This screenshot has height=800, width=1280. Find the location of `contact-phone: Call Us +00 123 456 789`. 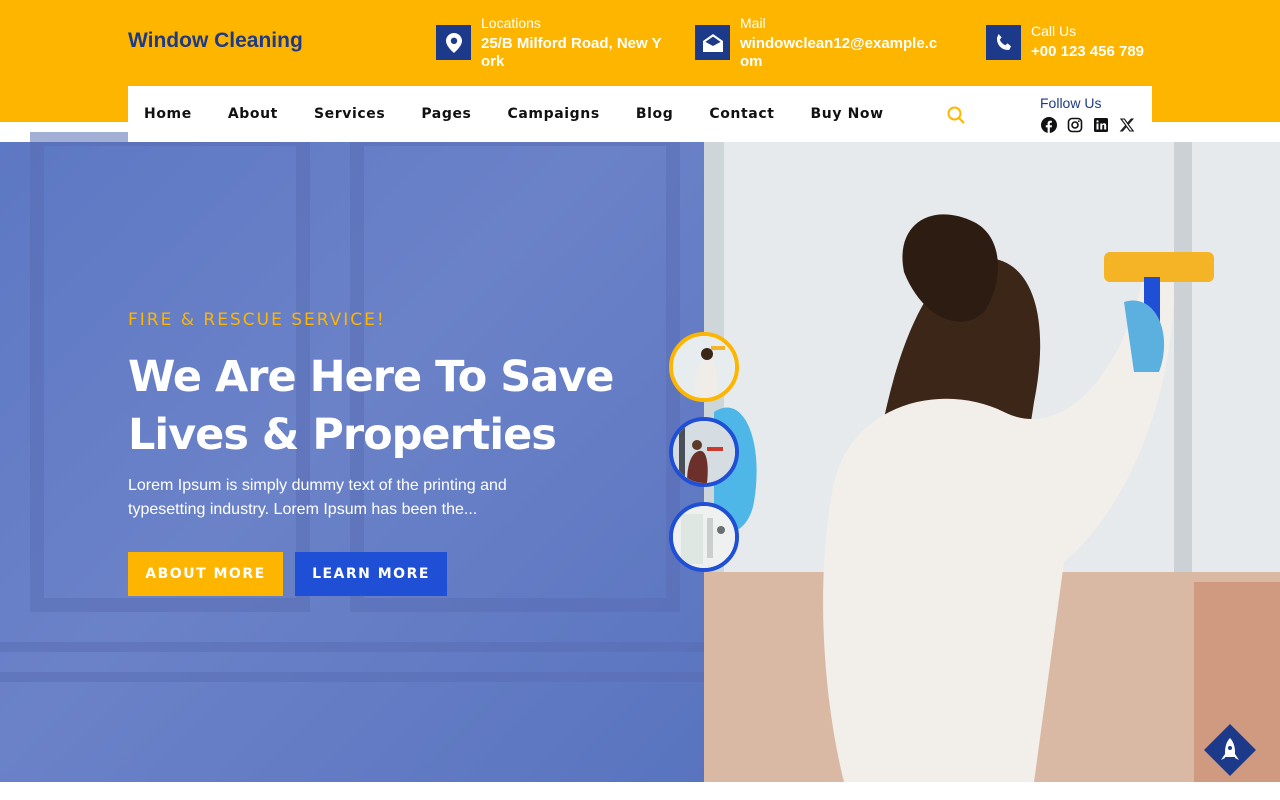

contact-phone: Call Us +00 123 456 789 is located at coordinates (1071, 41).